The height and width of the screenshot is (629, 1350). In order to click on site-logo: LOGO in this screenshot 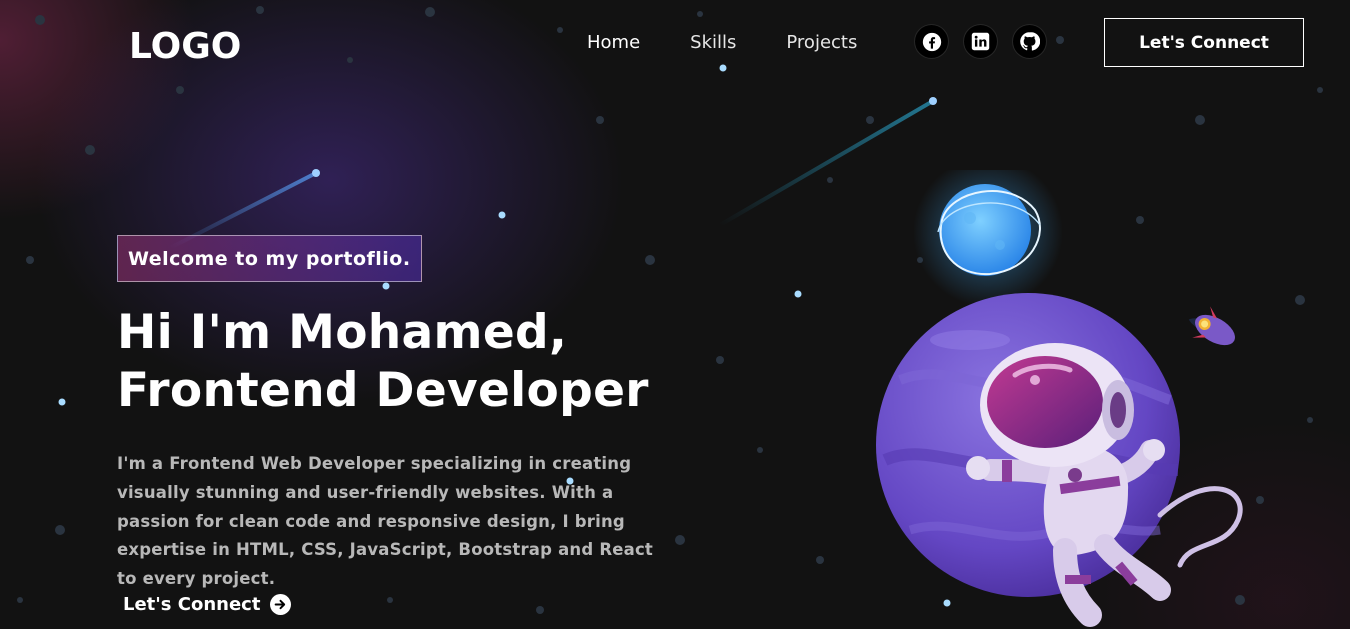, I will do `click(185, 46)`.